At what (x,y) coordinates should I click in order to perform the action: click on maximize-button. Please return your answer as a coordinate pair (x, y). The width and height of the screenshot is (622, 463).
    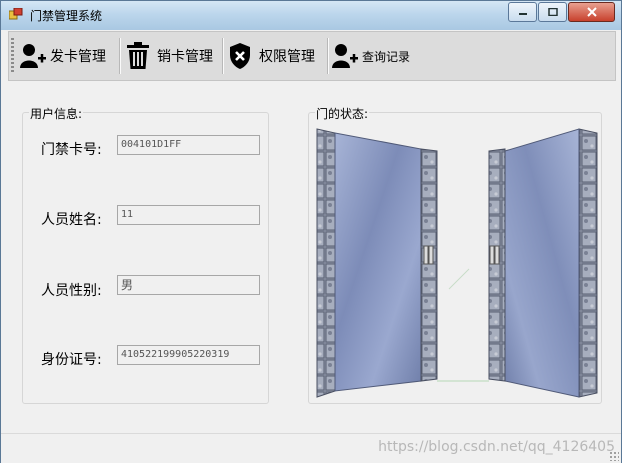
    Looking at the image, I should click on (552, 12).